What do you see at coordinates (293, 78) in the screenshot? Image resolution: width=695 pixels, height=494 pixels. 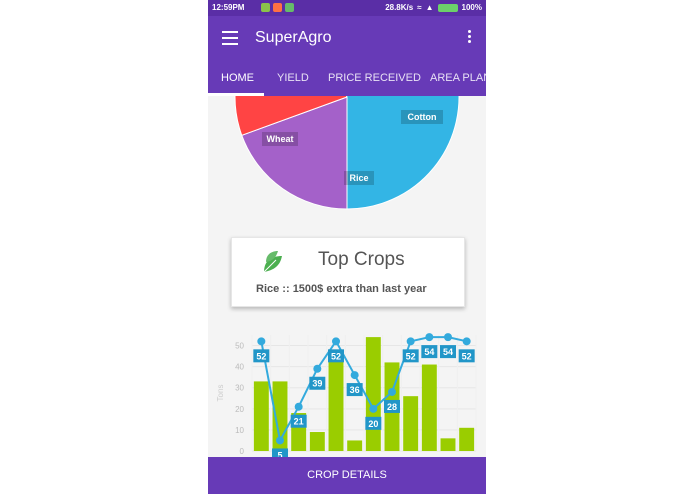 I see `tab-yield: YIELD` at bounding box center [293, 78].